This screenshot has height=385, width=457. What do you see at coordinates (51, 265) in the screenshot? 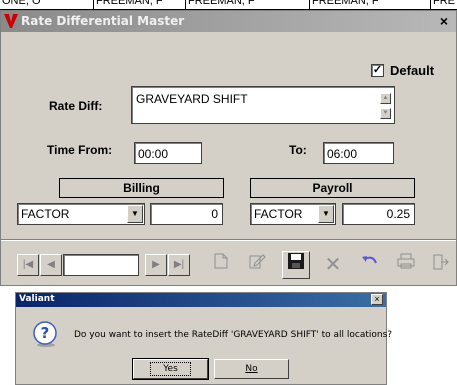
I see `previous-record-icon: ◀` at bounding box center [51, 265].